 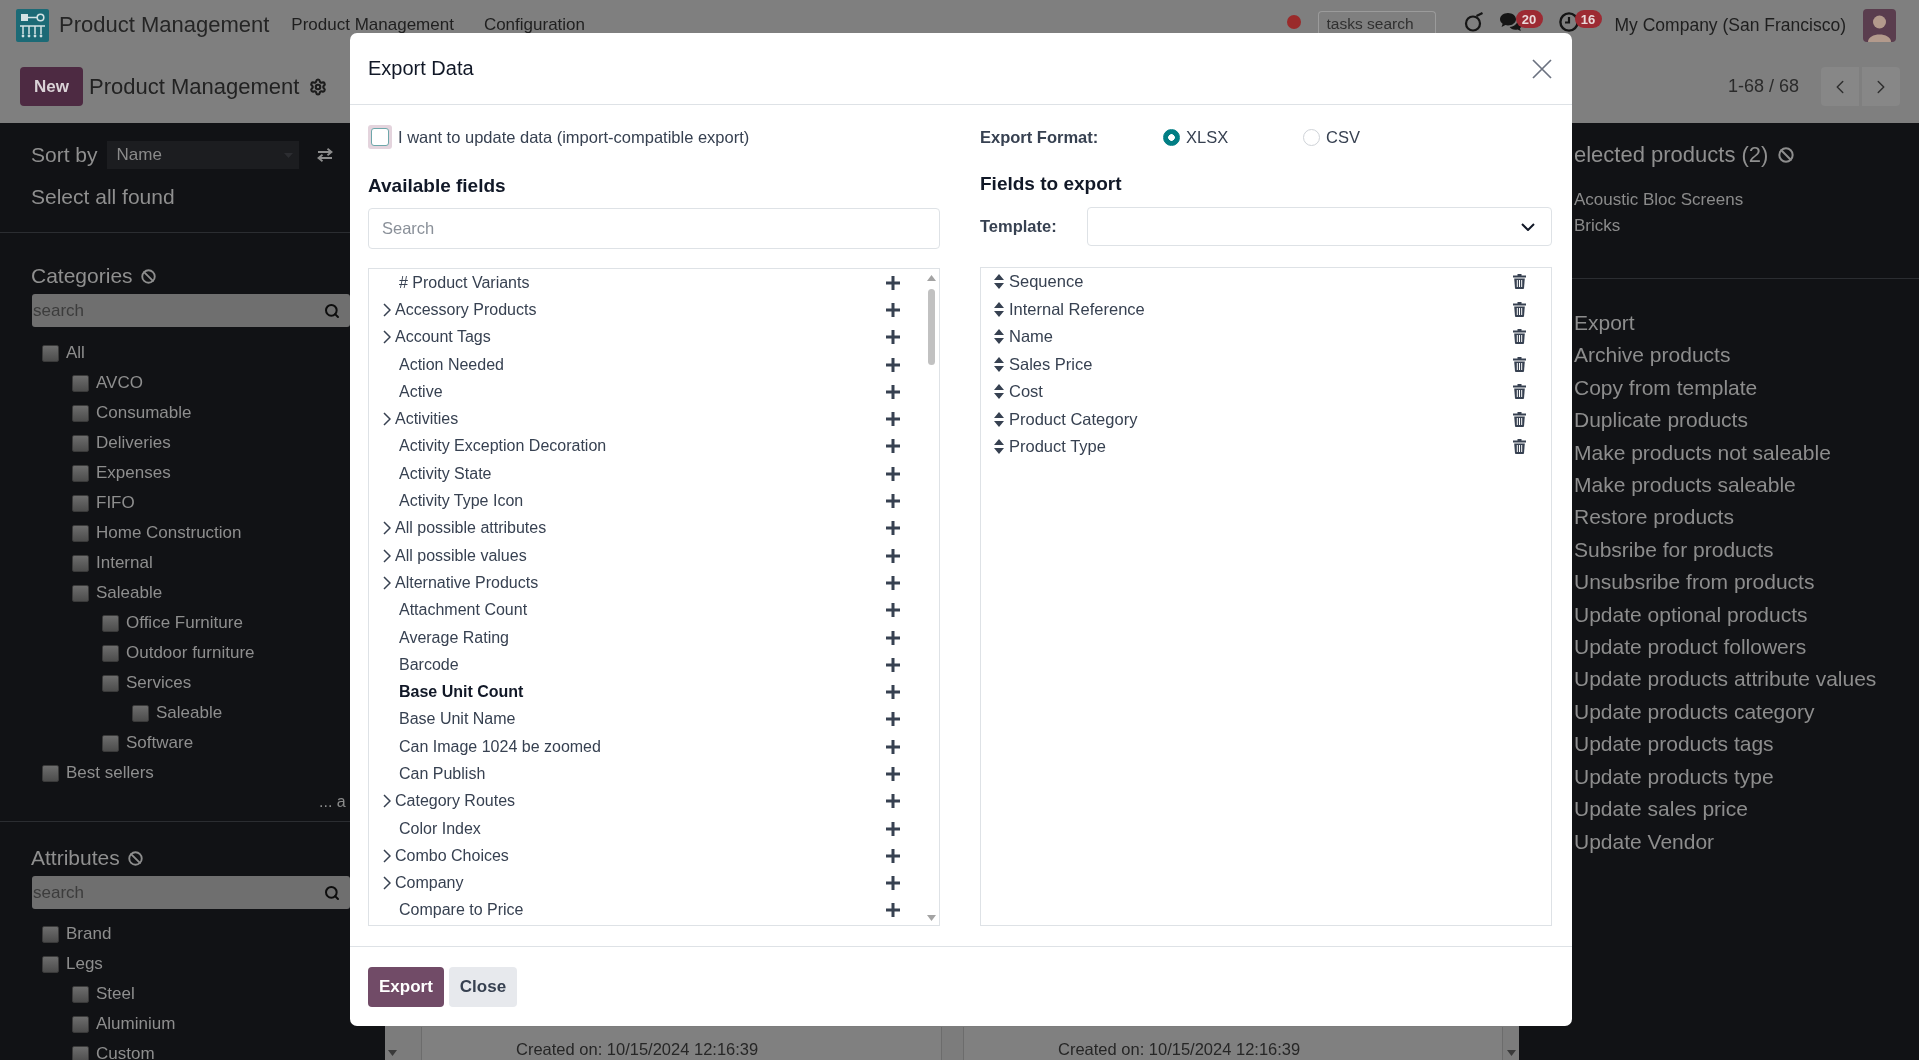 What do you see at coordinates (1702, 453) in the screenshot?
I see `action-link: Make products not saleable` at bounding box center [1702, 453].